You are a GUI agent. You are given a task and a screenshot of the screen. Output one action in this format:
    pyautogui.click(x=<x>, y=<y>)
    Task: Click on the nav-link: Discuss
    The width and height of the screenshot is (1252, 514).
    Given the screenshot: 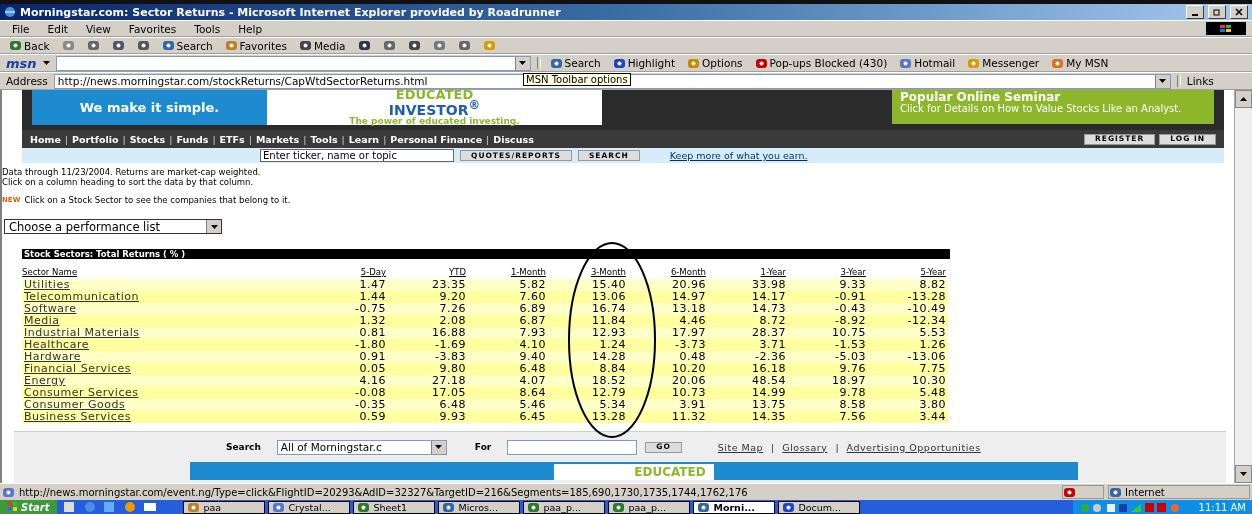 What is the action you would take?
    pyautogui.click(x=513, y=139)
    